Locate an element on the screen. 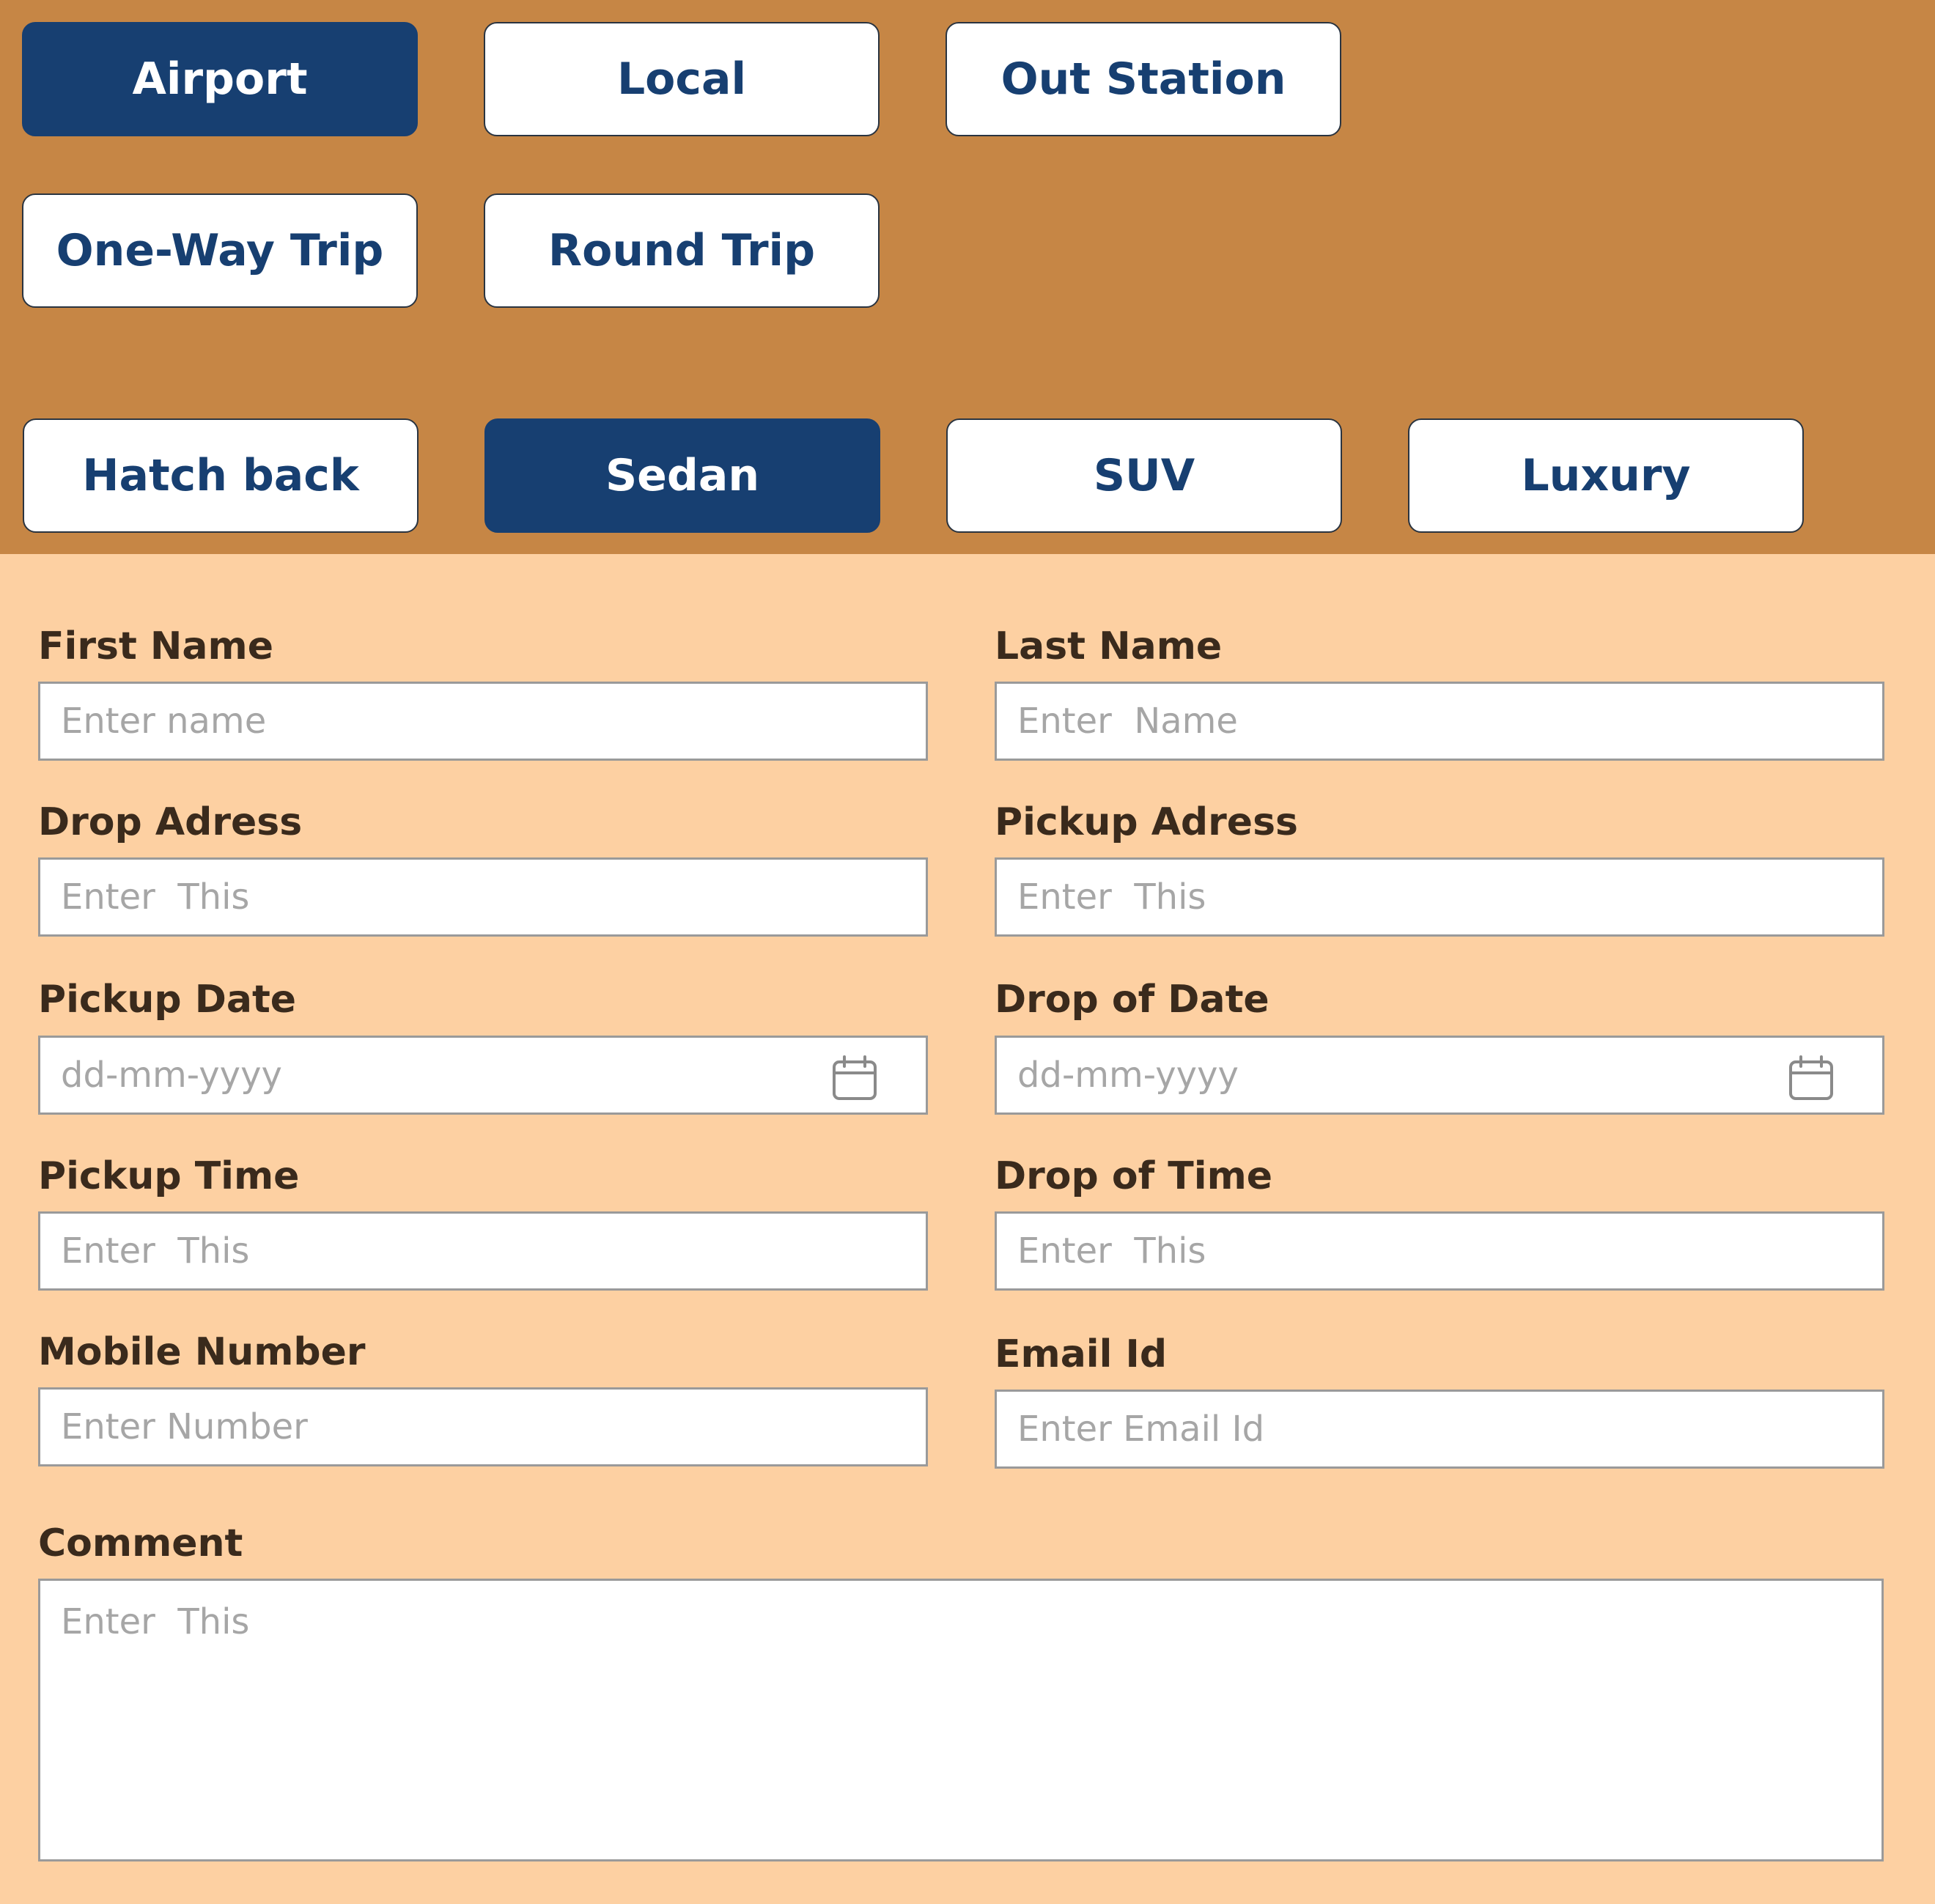 The width and height of the screenshot is (1935, 1904). comment-label: Comment is located at coordinates (140, 1543).